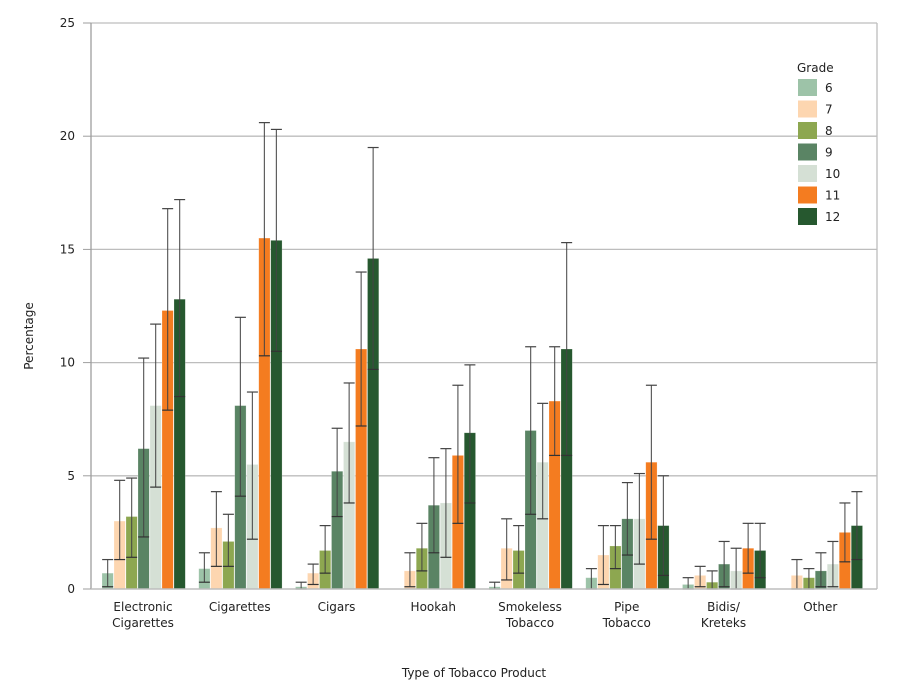 This screenshot has height=700, width=920. What do you see at coordinates (530, 615) in the screenshot?
I see `x-category-label: Smokeless Tobacco` at bounding box center [530, 615].